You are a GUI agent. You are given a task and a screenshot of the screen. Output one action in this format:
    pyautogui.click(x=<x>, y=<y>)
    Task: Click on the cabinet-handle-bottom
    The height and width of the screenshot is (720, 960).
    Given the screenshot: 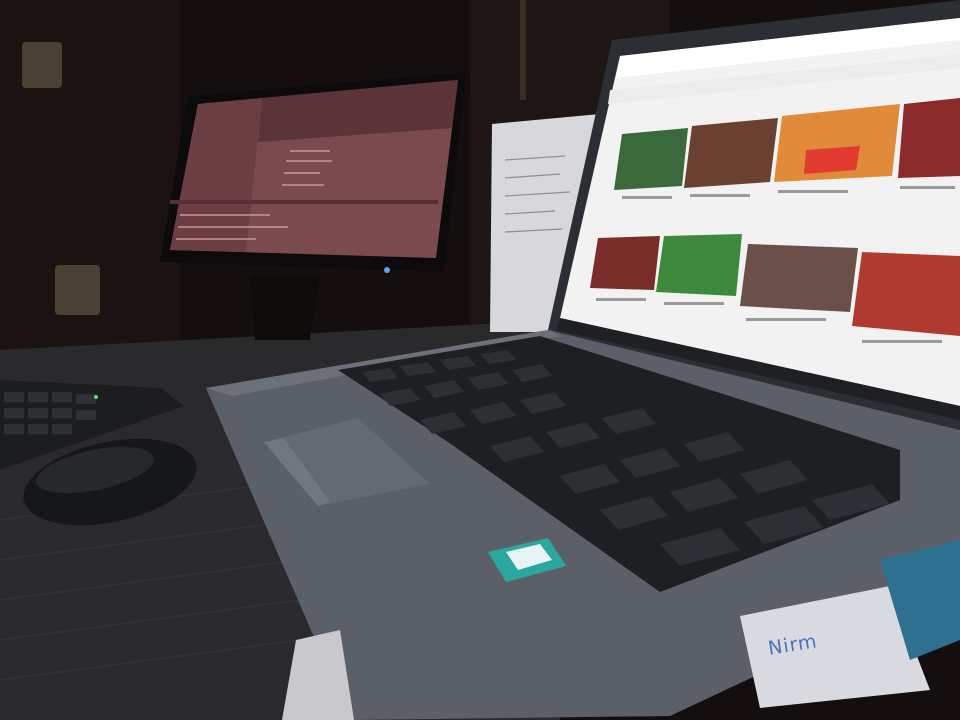 What is the action you would take?
    pyautogui.click(x=77, y=290)
    